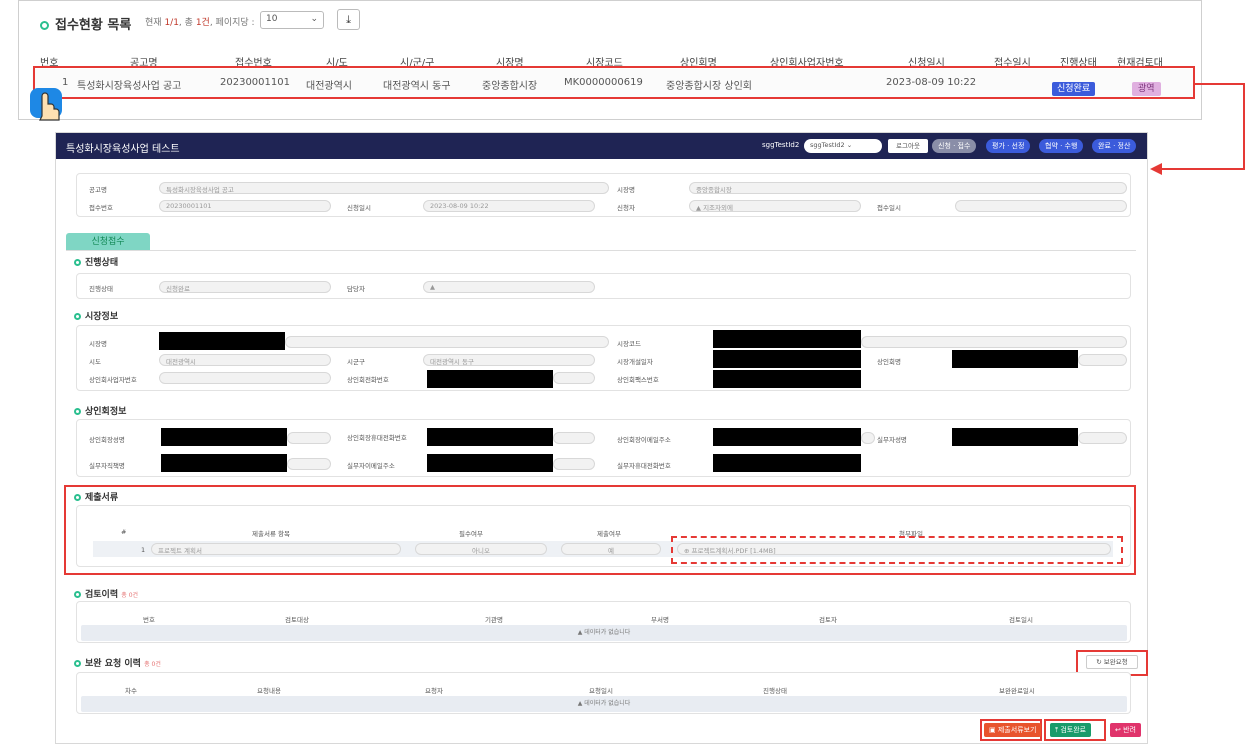 This screenshot has width=1251, height=744. What do you see at coordinates (108, 242) in the screenshot?
I see `tab-apply: 신청접수` at bounding box center [108, 242].